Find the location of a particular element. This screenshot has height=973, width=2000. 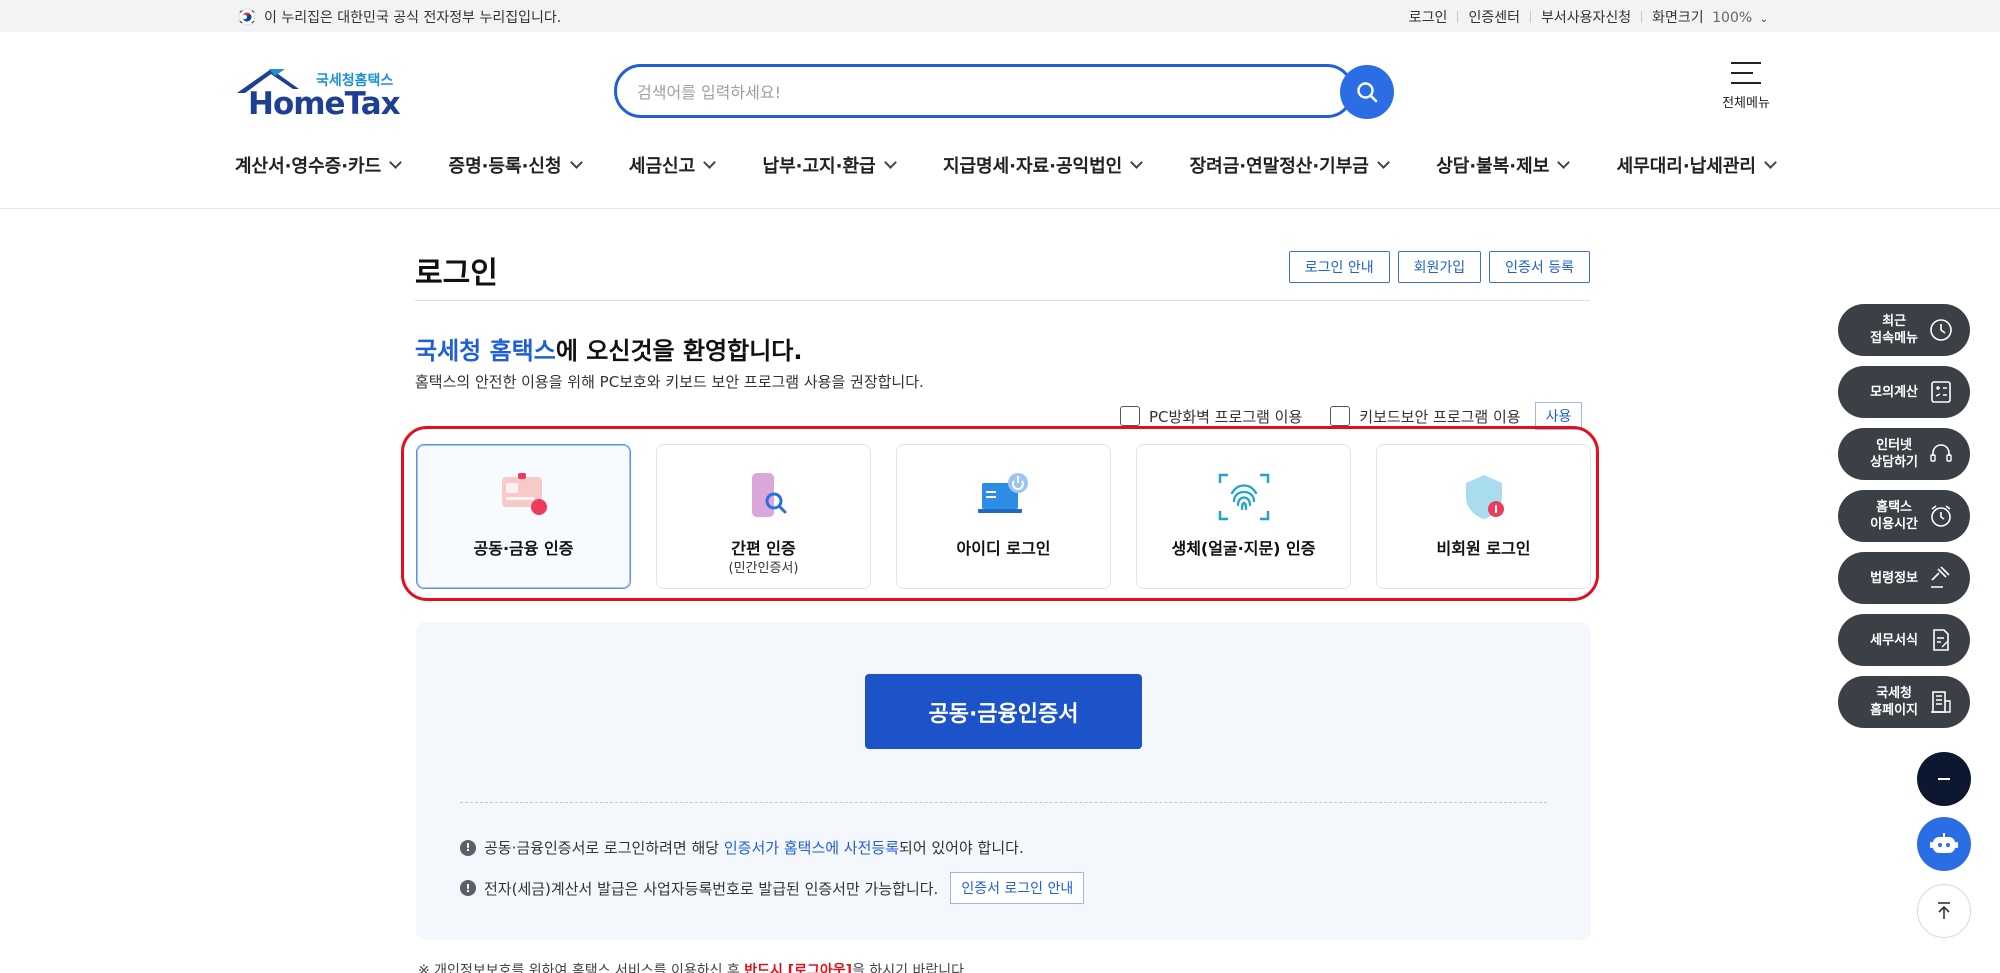

quick-label: 인터넷 상담하기 is located at coordinates (1894, 454).